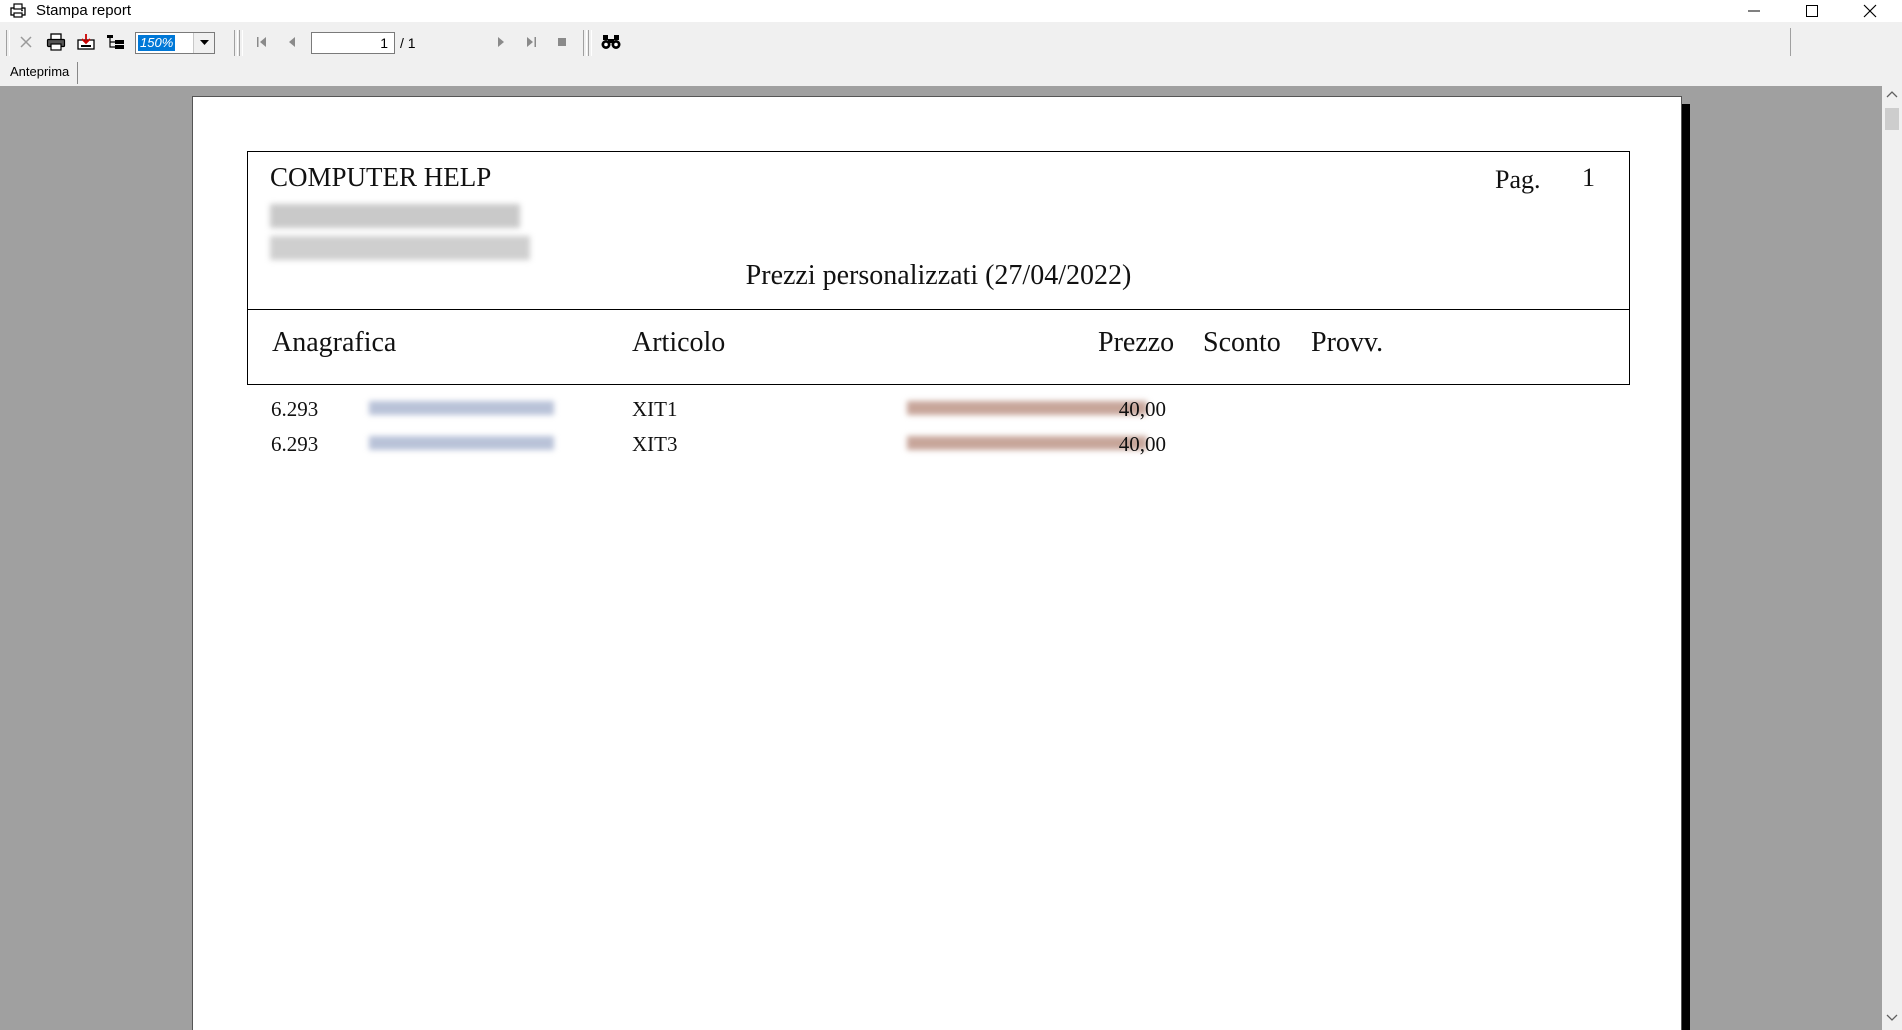 This screenshot has width=1902, height=1030. Describe the element at coordinates (353, 43) in the screenshot. I see `page-number-input: 1` at that location.